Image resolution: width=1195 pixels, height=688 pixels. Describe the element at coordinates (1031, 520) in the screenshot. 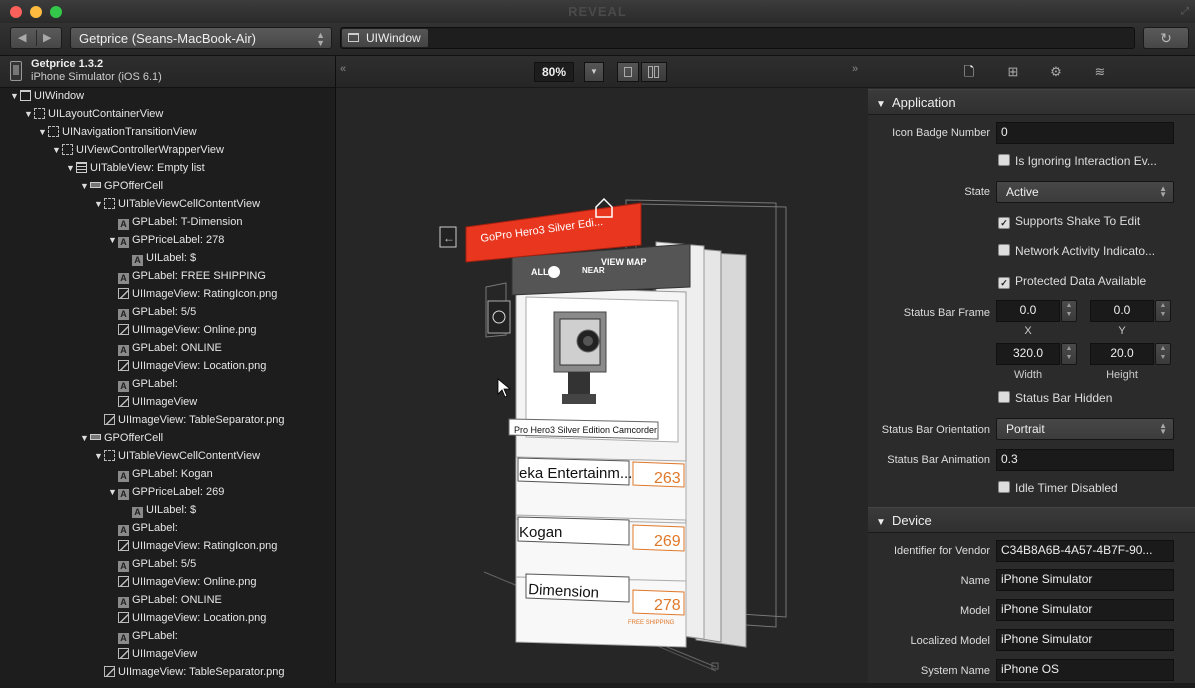

I see `section-device: ▼ Device` at that location.